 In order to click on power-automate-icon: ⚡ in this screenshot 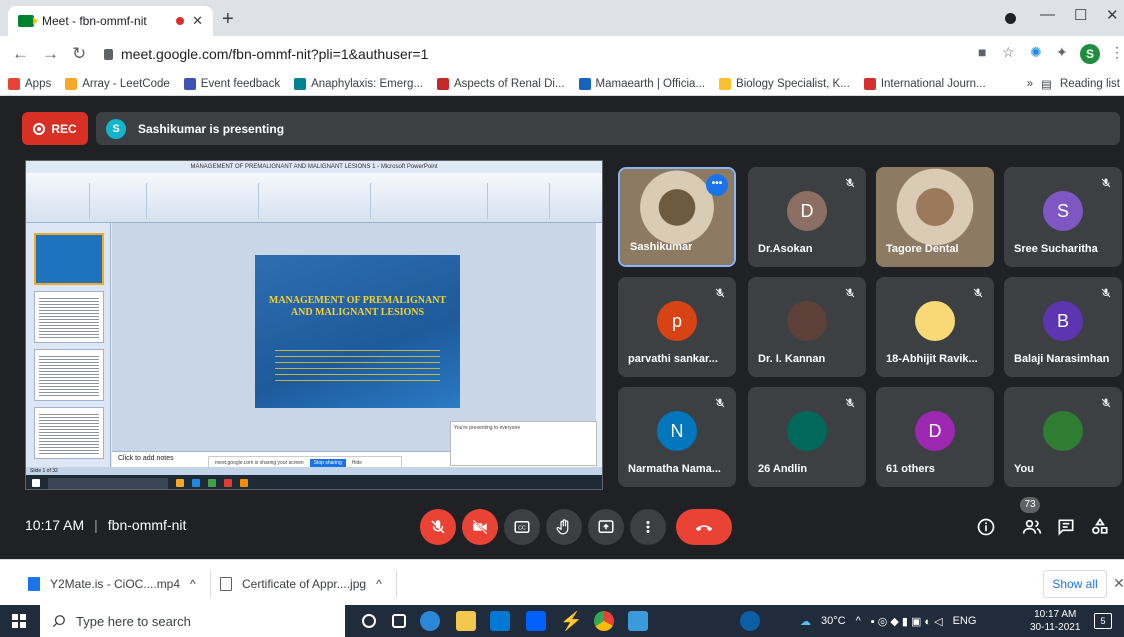, I will do `click(571, 621)`.